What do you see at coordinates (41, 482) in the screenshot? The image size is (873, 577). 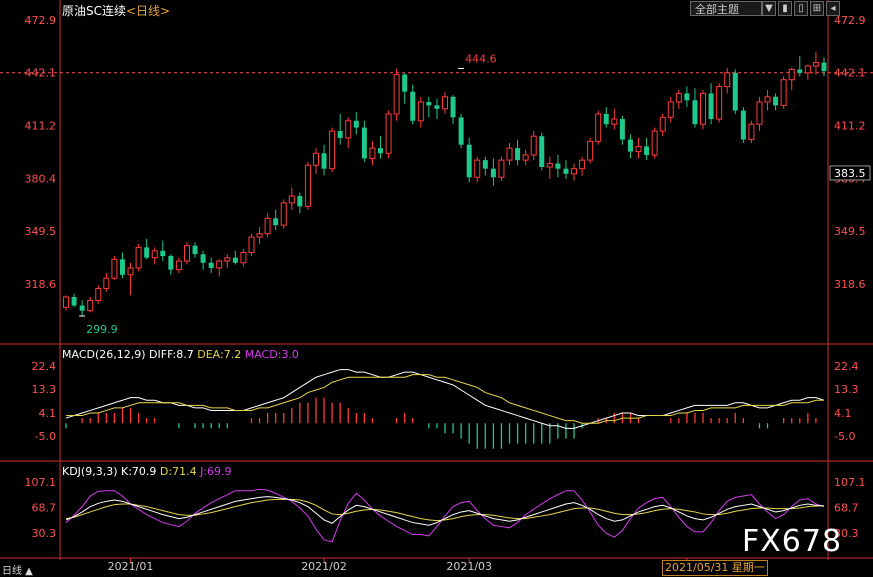 I see `kdj-tick-label-left: 107.1` at bounding box center [41, 482].